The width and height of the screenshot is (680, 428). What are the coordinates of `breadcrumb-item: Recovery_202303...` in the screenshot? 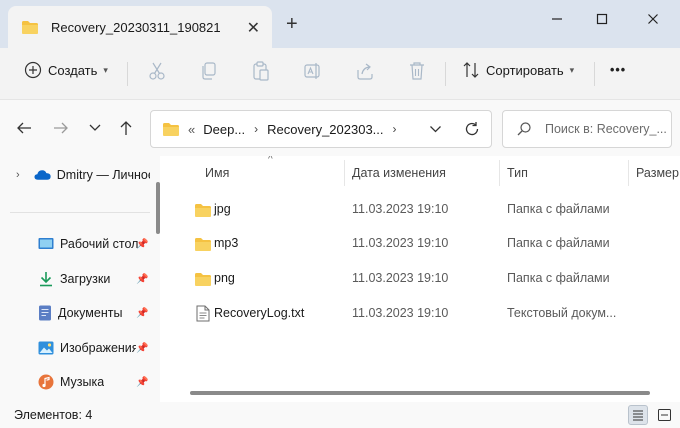 It's located at (325, 129).